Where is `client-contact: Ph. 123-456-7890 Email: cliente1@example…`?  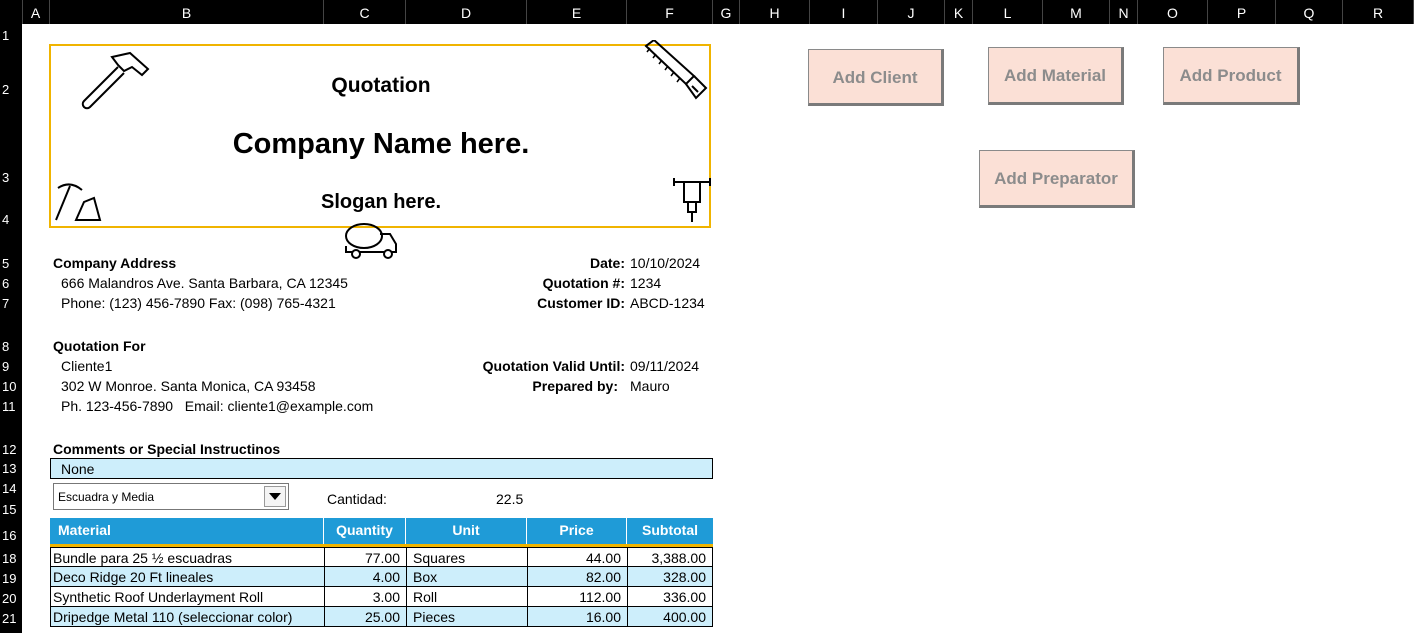 client-contact: Ph. 123-456-7890 Email: cliente1@example… is located at coordinates (217, 406).